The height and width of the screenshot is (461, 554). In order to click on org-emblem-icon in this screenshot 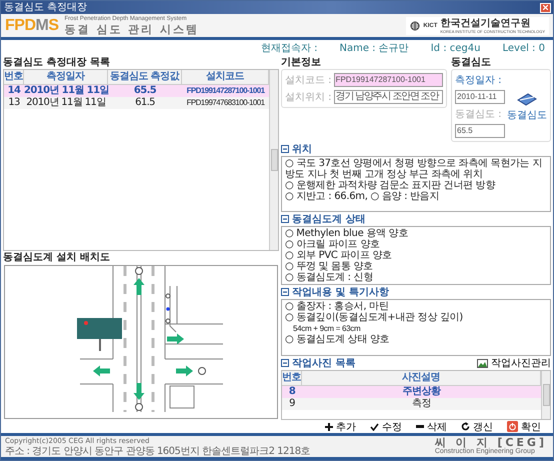, I will do `click(415, 25)`.